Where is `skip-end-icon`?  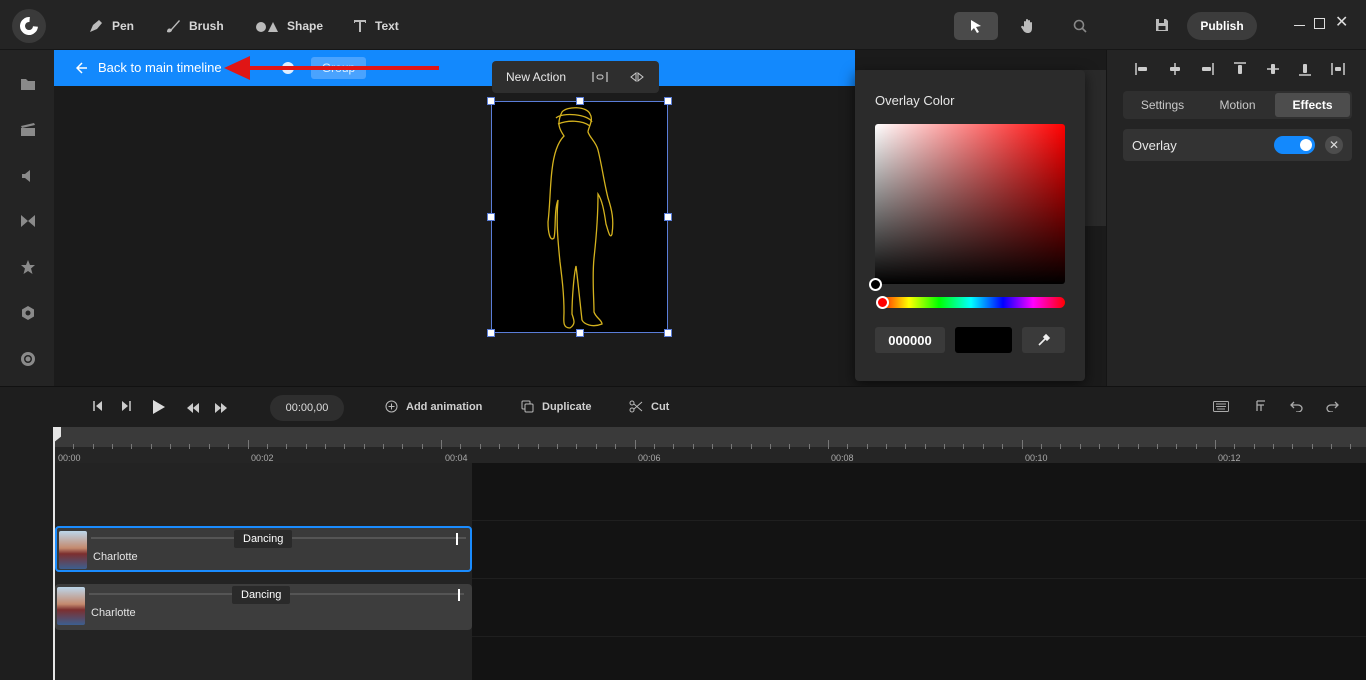 skip-end-icon is located at coordinates (126, 406).